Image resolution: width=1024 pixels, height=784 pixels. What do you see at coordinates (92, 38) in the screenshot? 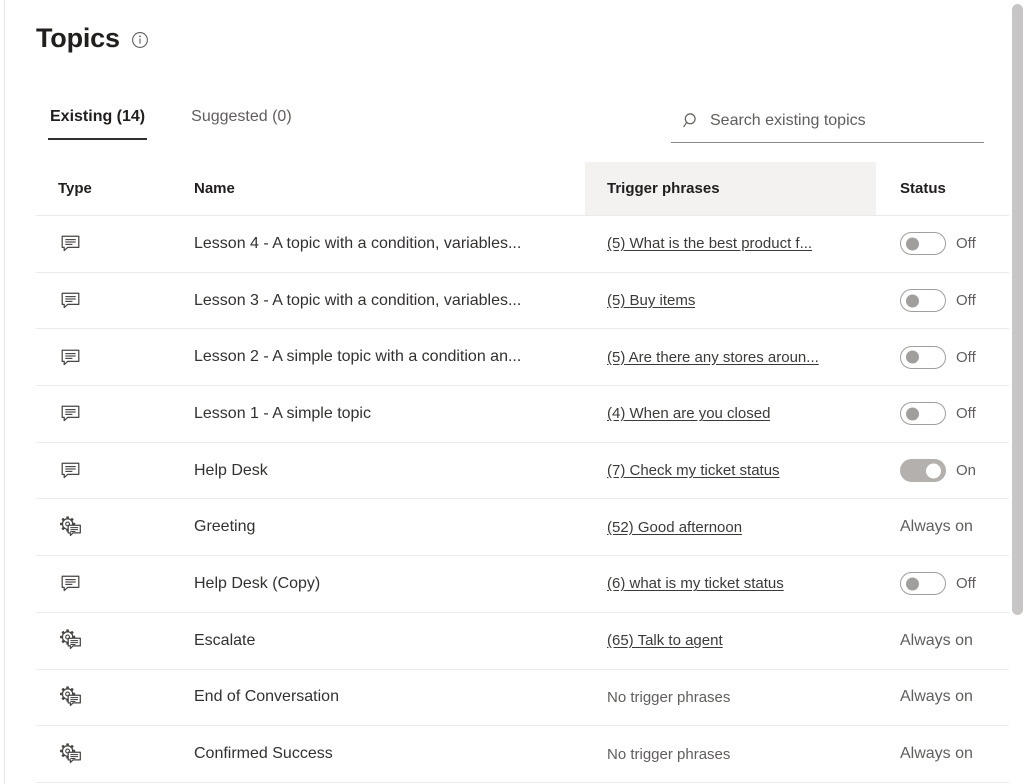
I see `page-header: Topics` at bounding box center [92, 38].